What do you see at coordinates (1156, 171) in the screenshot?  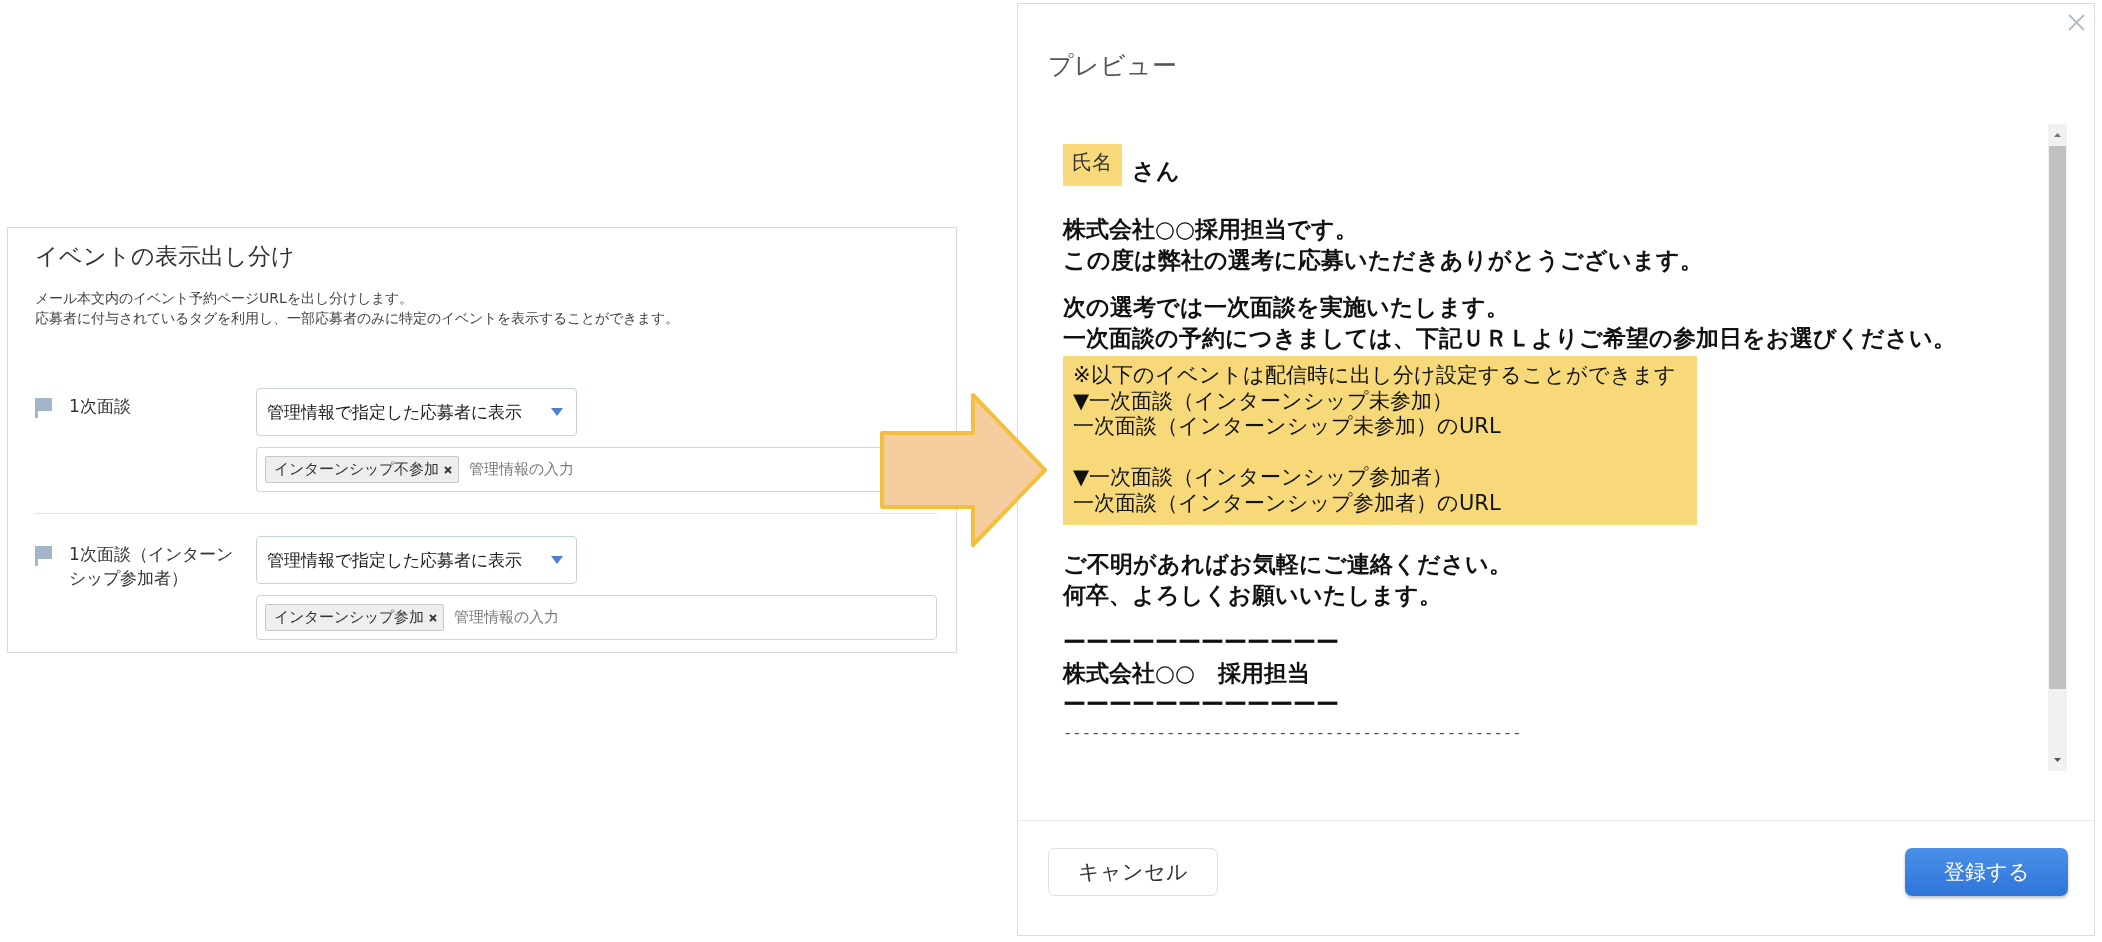 I see `honorific-text: さん` at bounding box center [1156, 171].